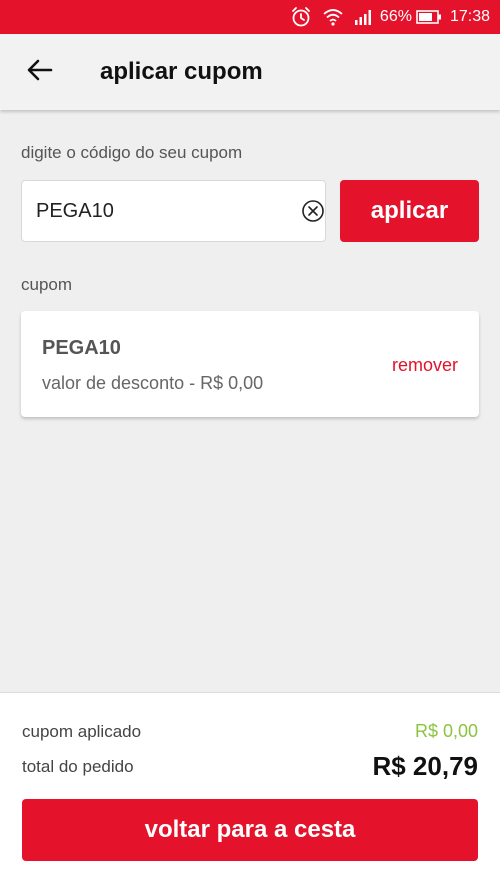 Image resolution: width=500 pixels, height=889 pixels. I want to click on clear-input-icon, so click(313, 211).